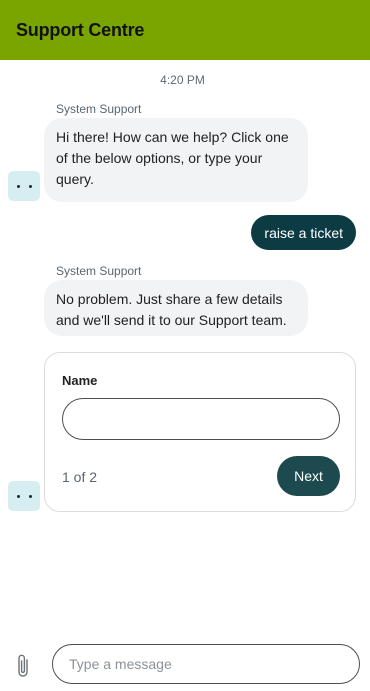 This screenshot has height=691, width=370. Describe the element at coordinates (185, 30) in the screenshot. I see `app-header: Support Centre` at that location.